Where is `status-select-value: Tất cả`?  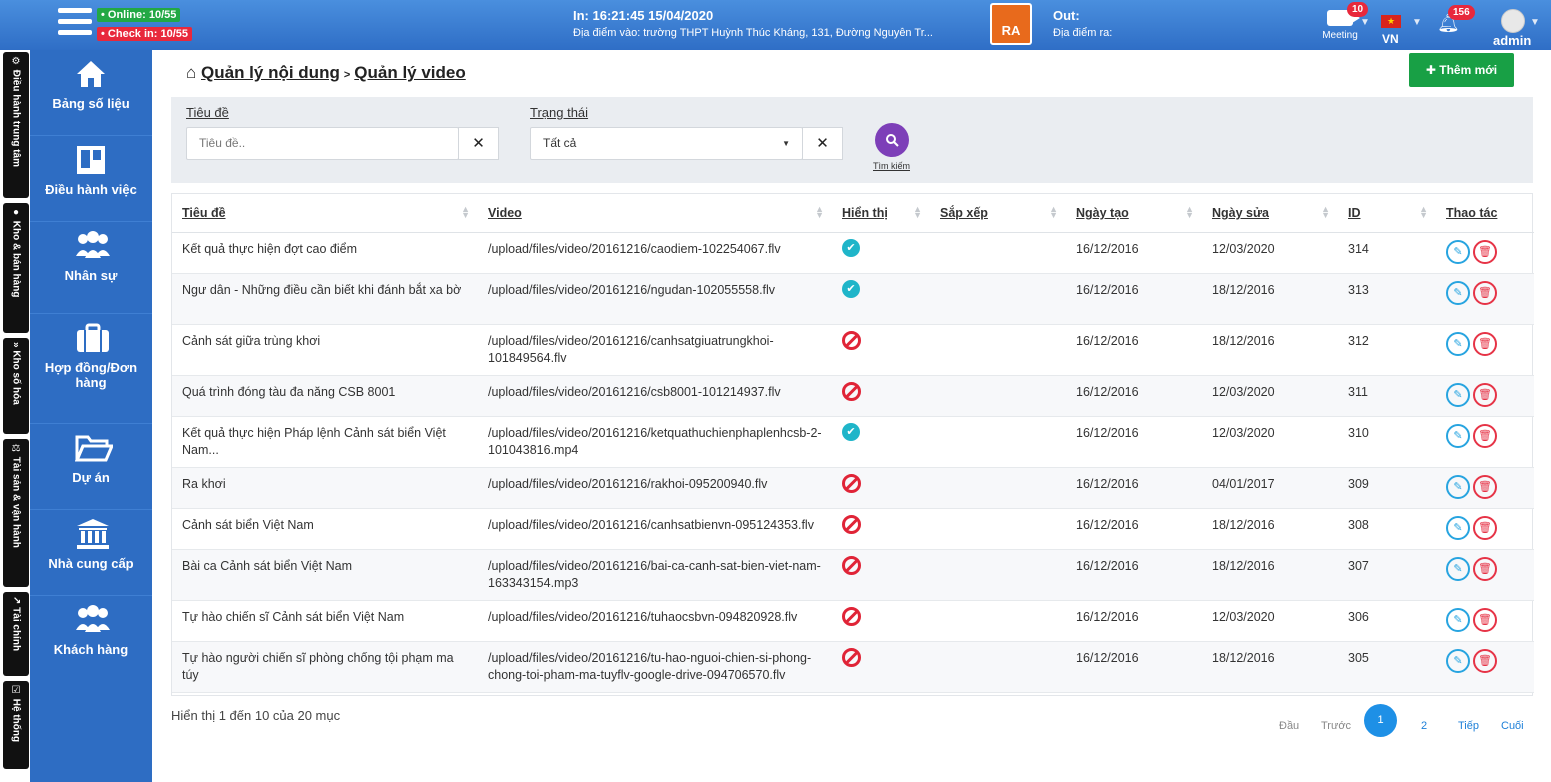
status-select-value: Tất cả is located at coordinates (560, 143).